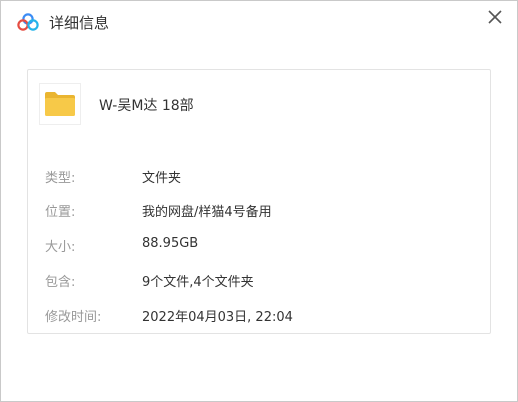  I want to click on folder-icon, so click(60, 104).